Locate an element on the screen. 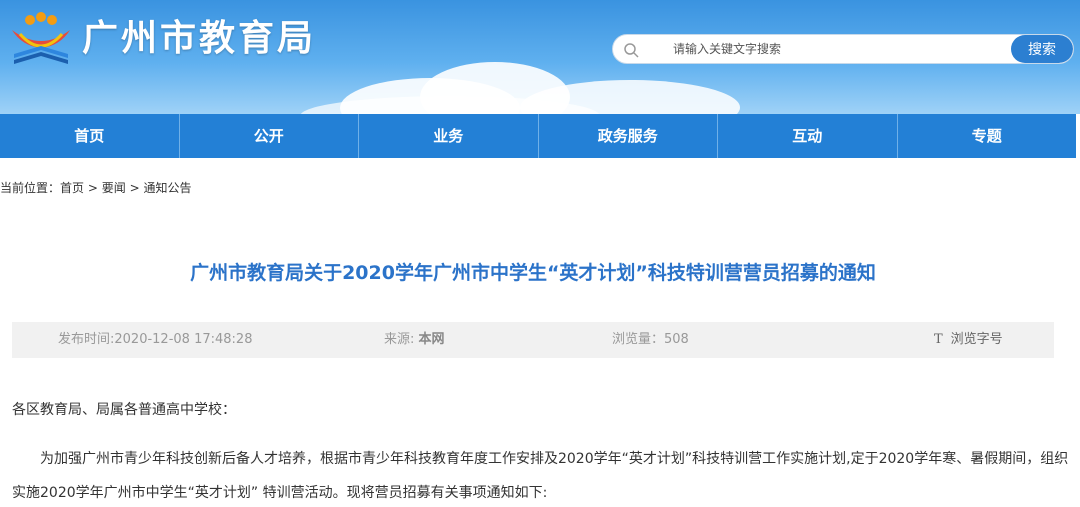 This screenshot has height=507, width=1080. nav-item-home: 首页 is located at coordinates (90, 136).